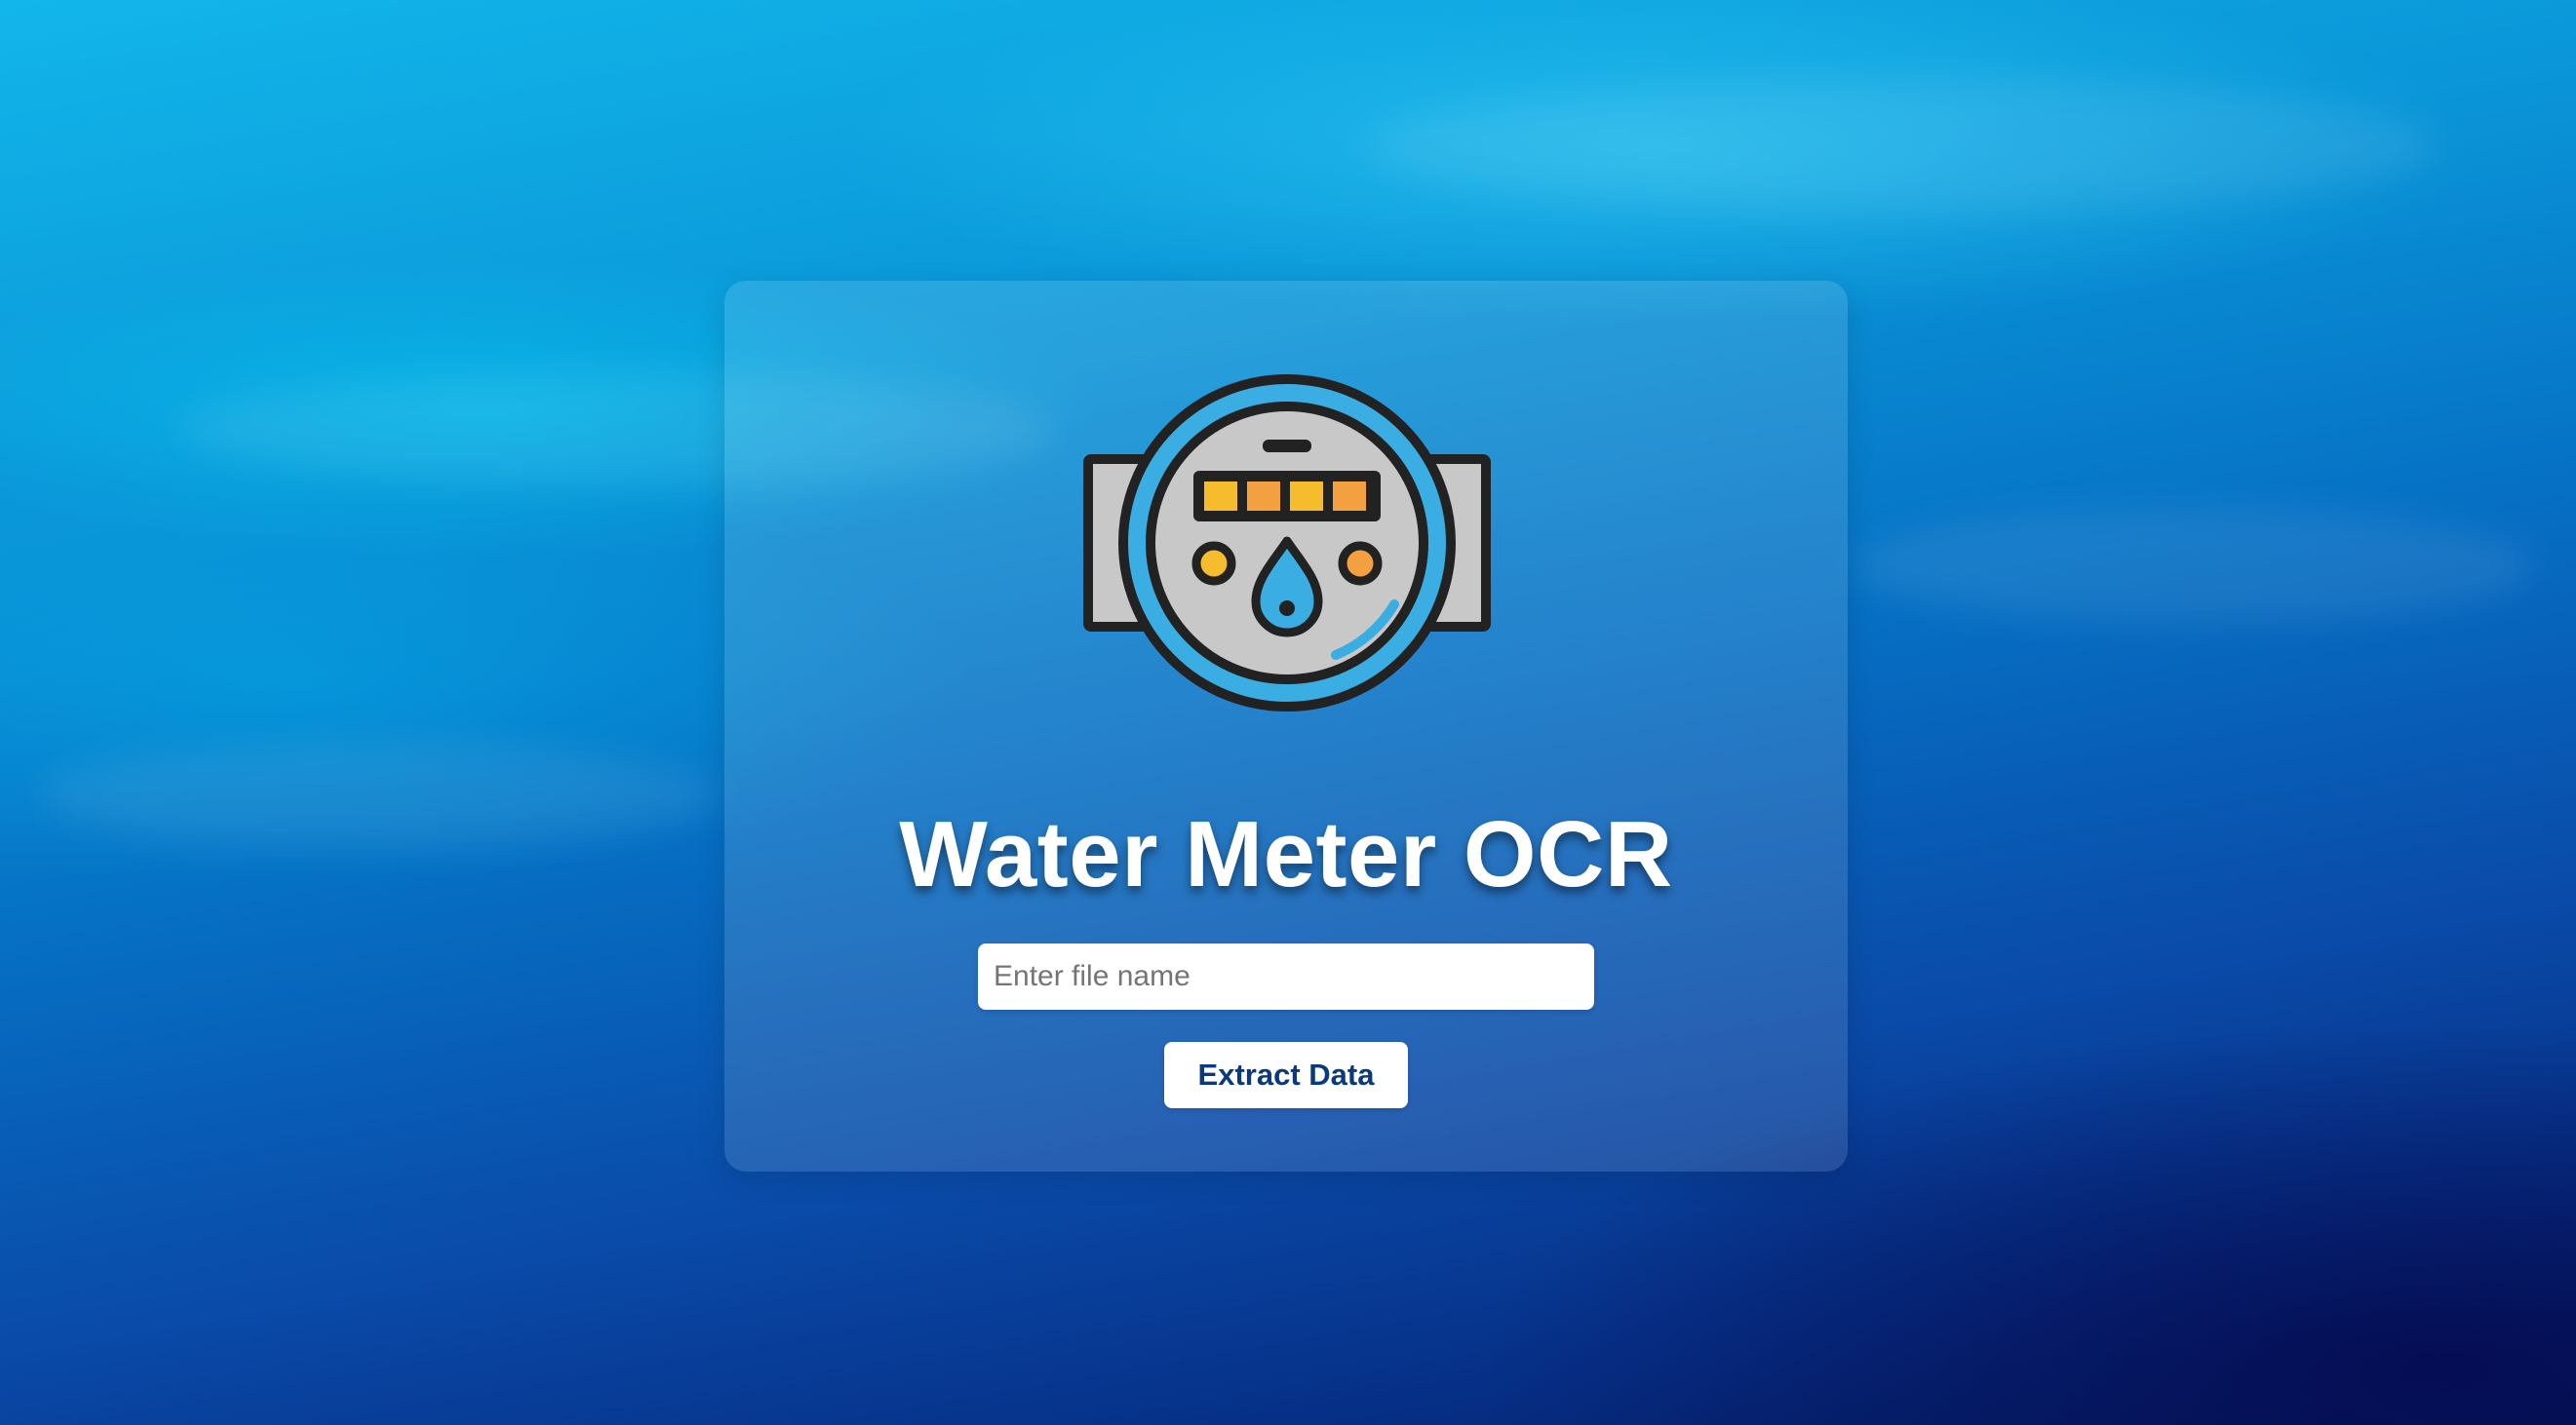 This screenshot has height=1425, width=2576. What do you see at coordinates (1286, 1075) in the screenshot?
I see `extract-data-button: Extract Data` at bounding box center [1286, 1075].